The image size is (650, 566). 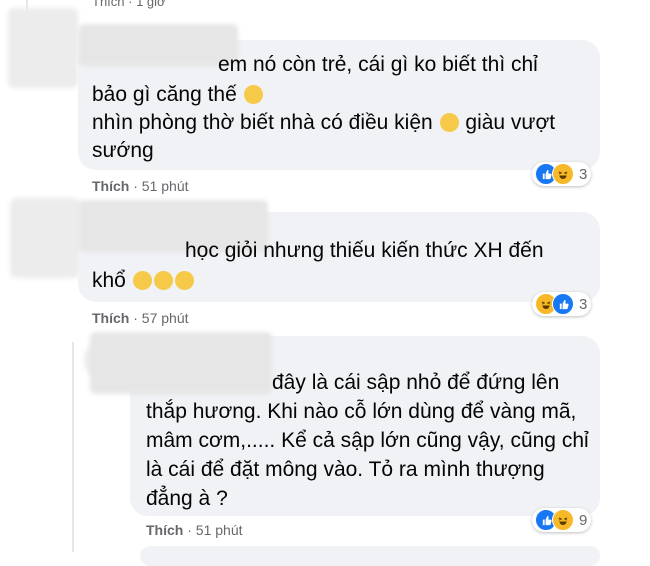 I want to click on comment-text-line: học giỏi nhưng thiếu kiến thức XH đến, so click(x=364, y=250).